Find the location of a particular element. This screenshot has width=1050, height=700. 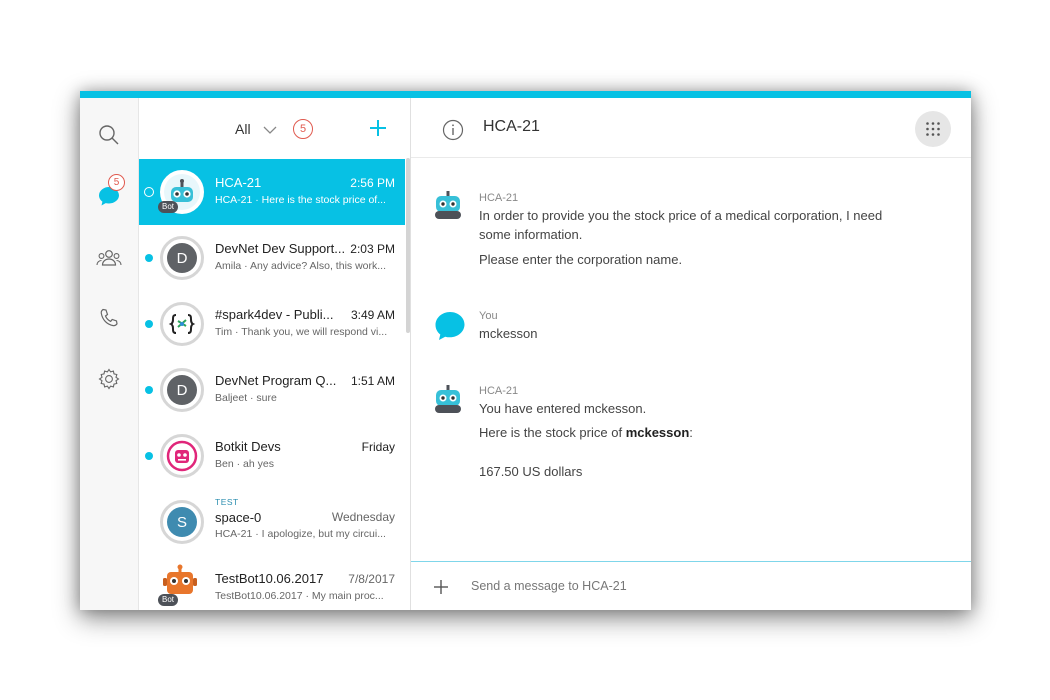

conversation-row-botkit-devs: Botkit Devs Friday Ben · ah yes is located at coordinates (272, 456).